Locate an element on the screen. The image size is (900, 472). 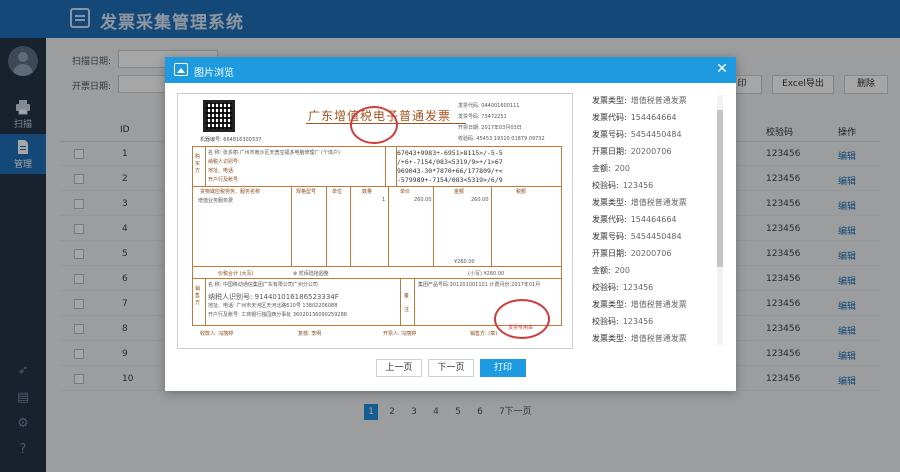
buyer-name: 名 称: 张多丽·广州市南沙区天宽宝福多电脑修理厂 (个体户) is located at coordinates (274, 153).